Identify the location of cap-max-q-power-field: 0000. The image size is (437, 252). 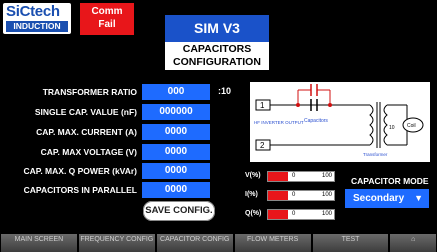
(176, 171).